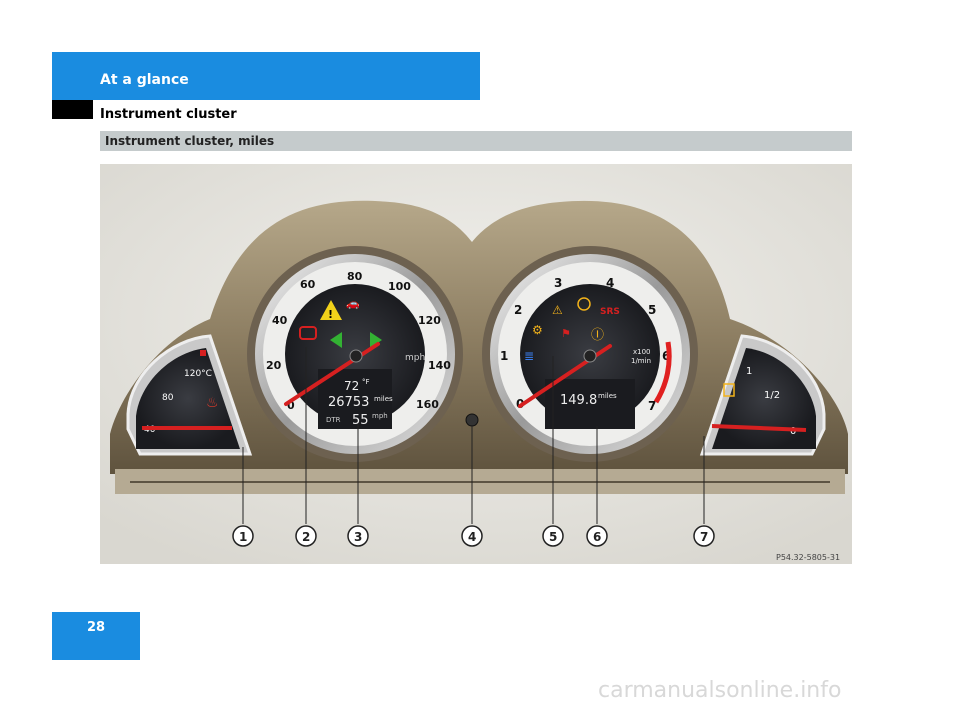 The width and height of the screenshot is (960, 712). Describe the element at coordinates (429, 320) in the screenshot. I see `speed-tick-120: 120` at that location.